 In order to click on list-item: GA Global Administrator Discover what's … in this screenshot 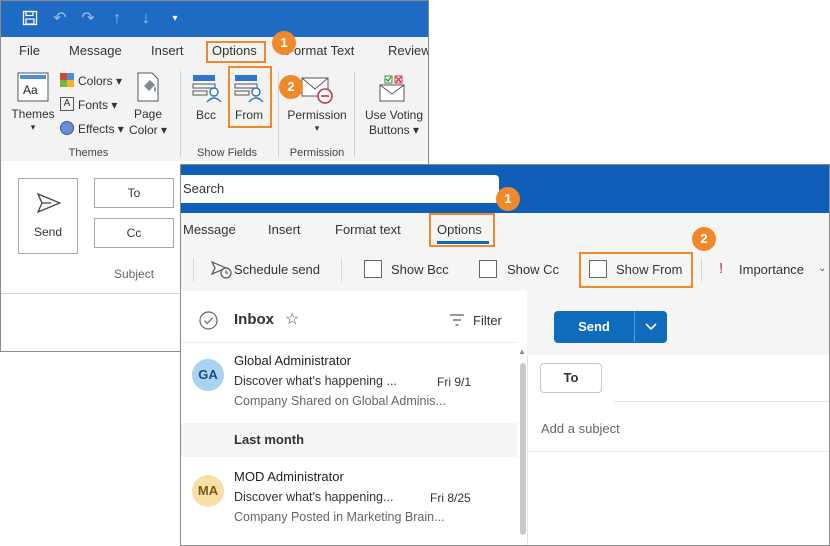, I will do `click(349, 382)`.